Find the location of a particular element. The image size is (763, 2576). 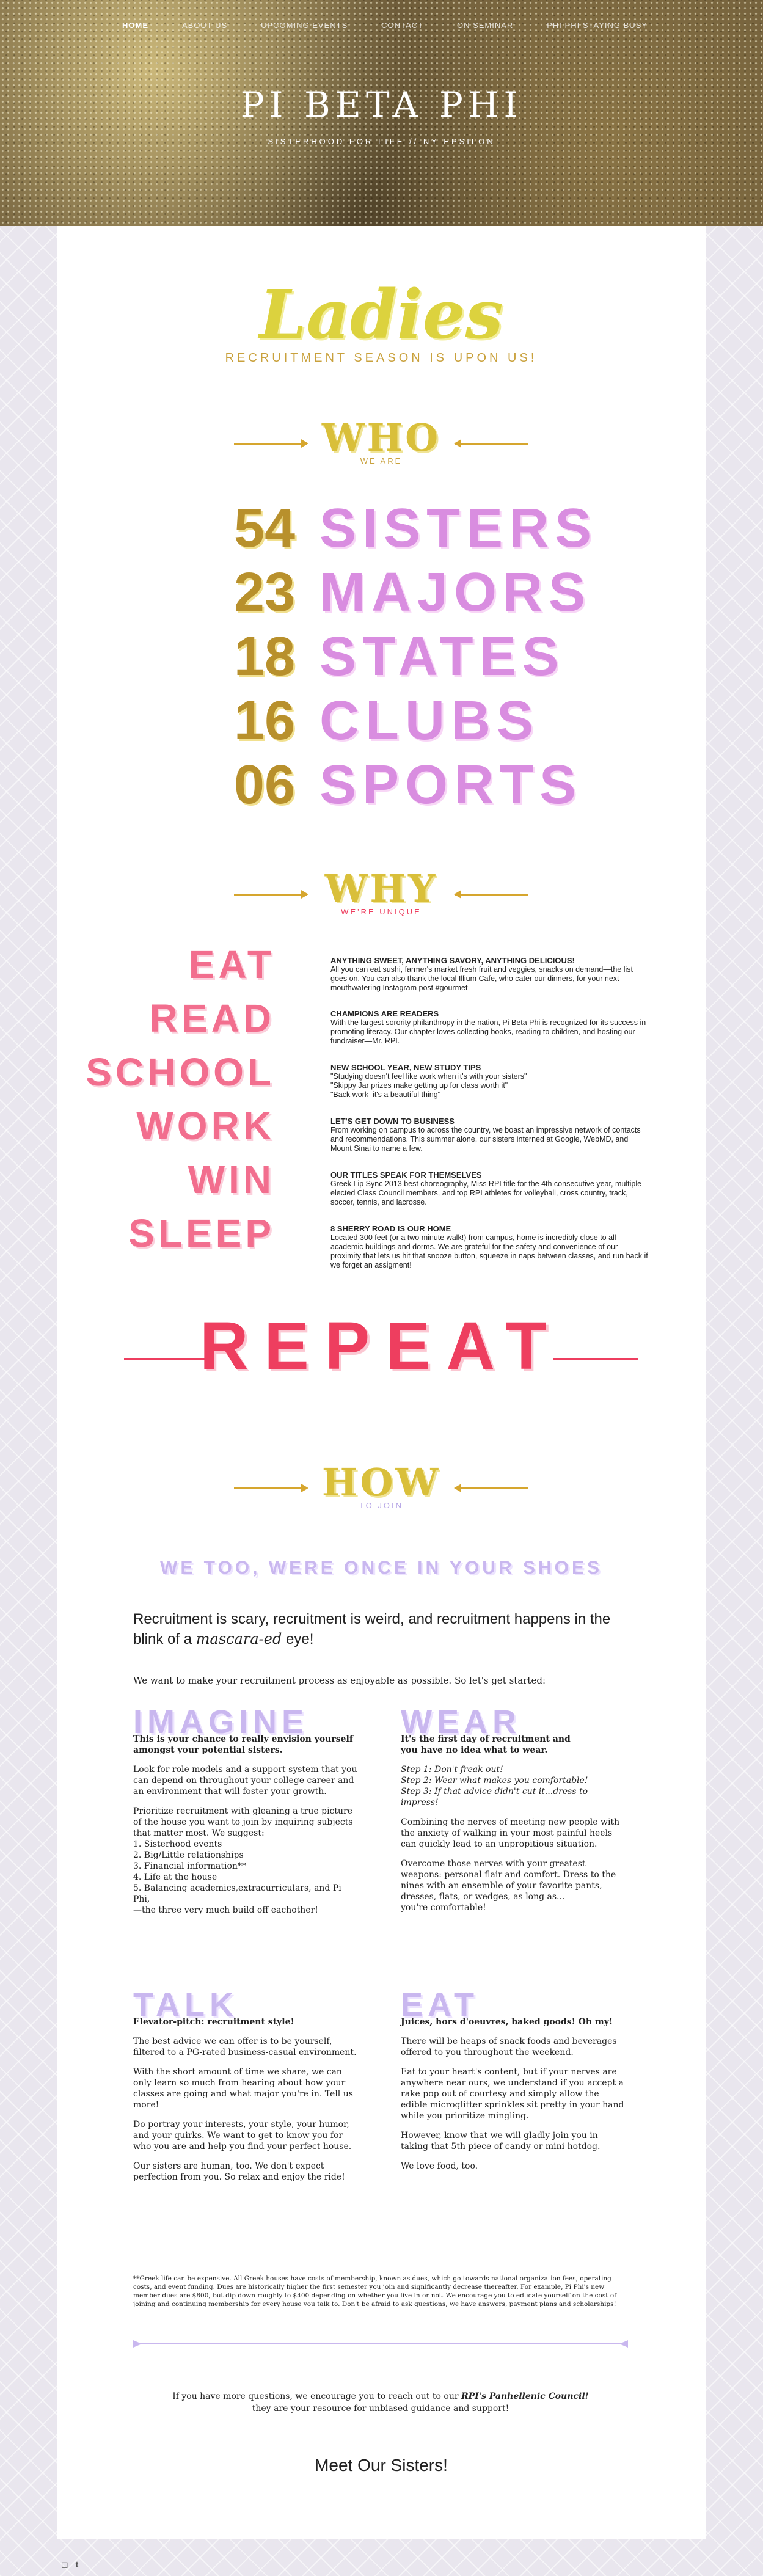

who-sub: WE ARE is located at coordinates (381, 460).